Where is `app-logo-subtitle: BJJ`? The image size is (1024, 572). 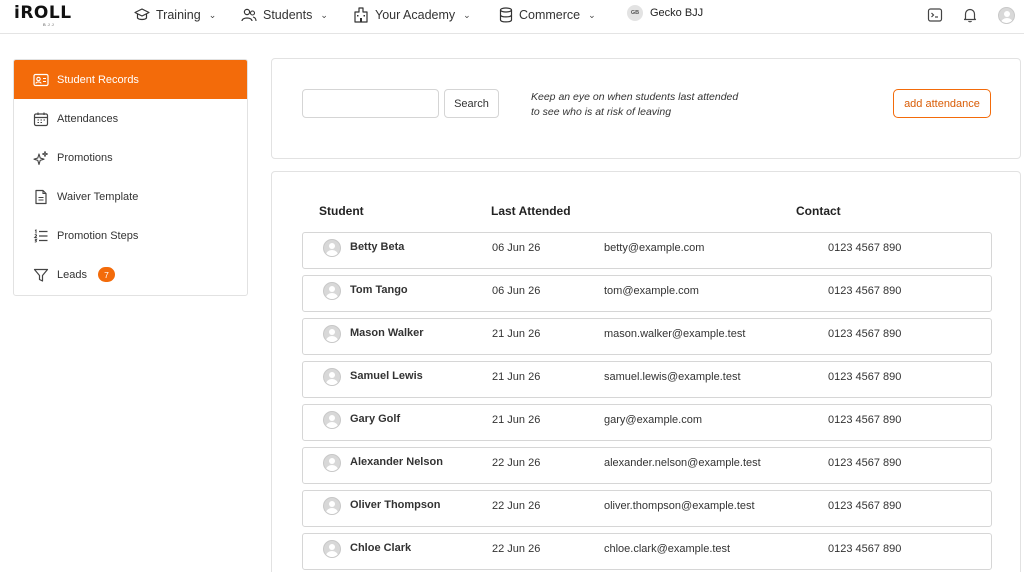
app-logo-subtitle: BJJ is located at coordinates (49, 24).